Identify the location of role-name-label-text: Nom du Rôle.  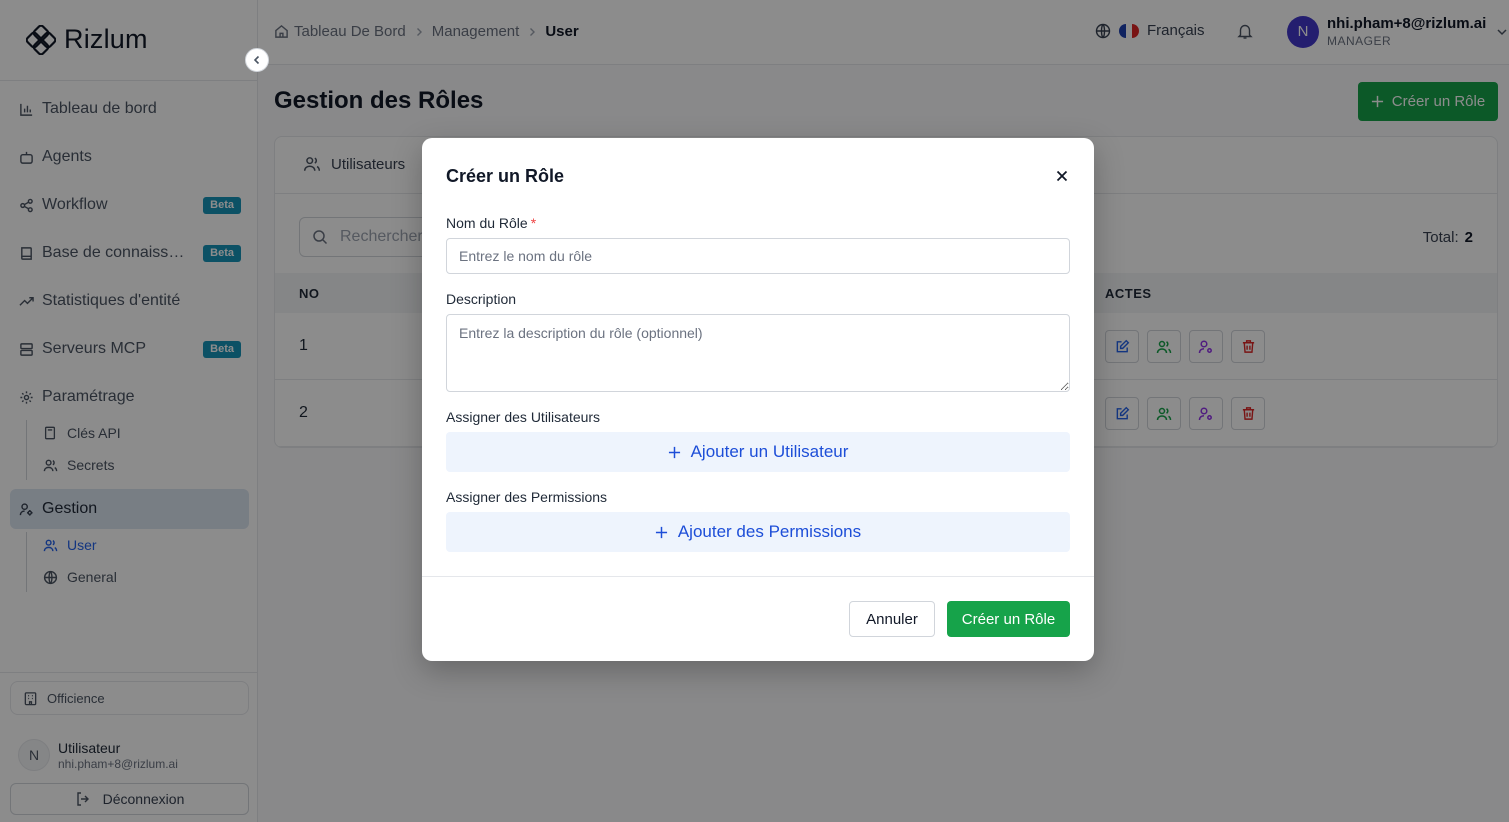
(487, 223).